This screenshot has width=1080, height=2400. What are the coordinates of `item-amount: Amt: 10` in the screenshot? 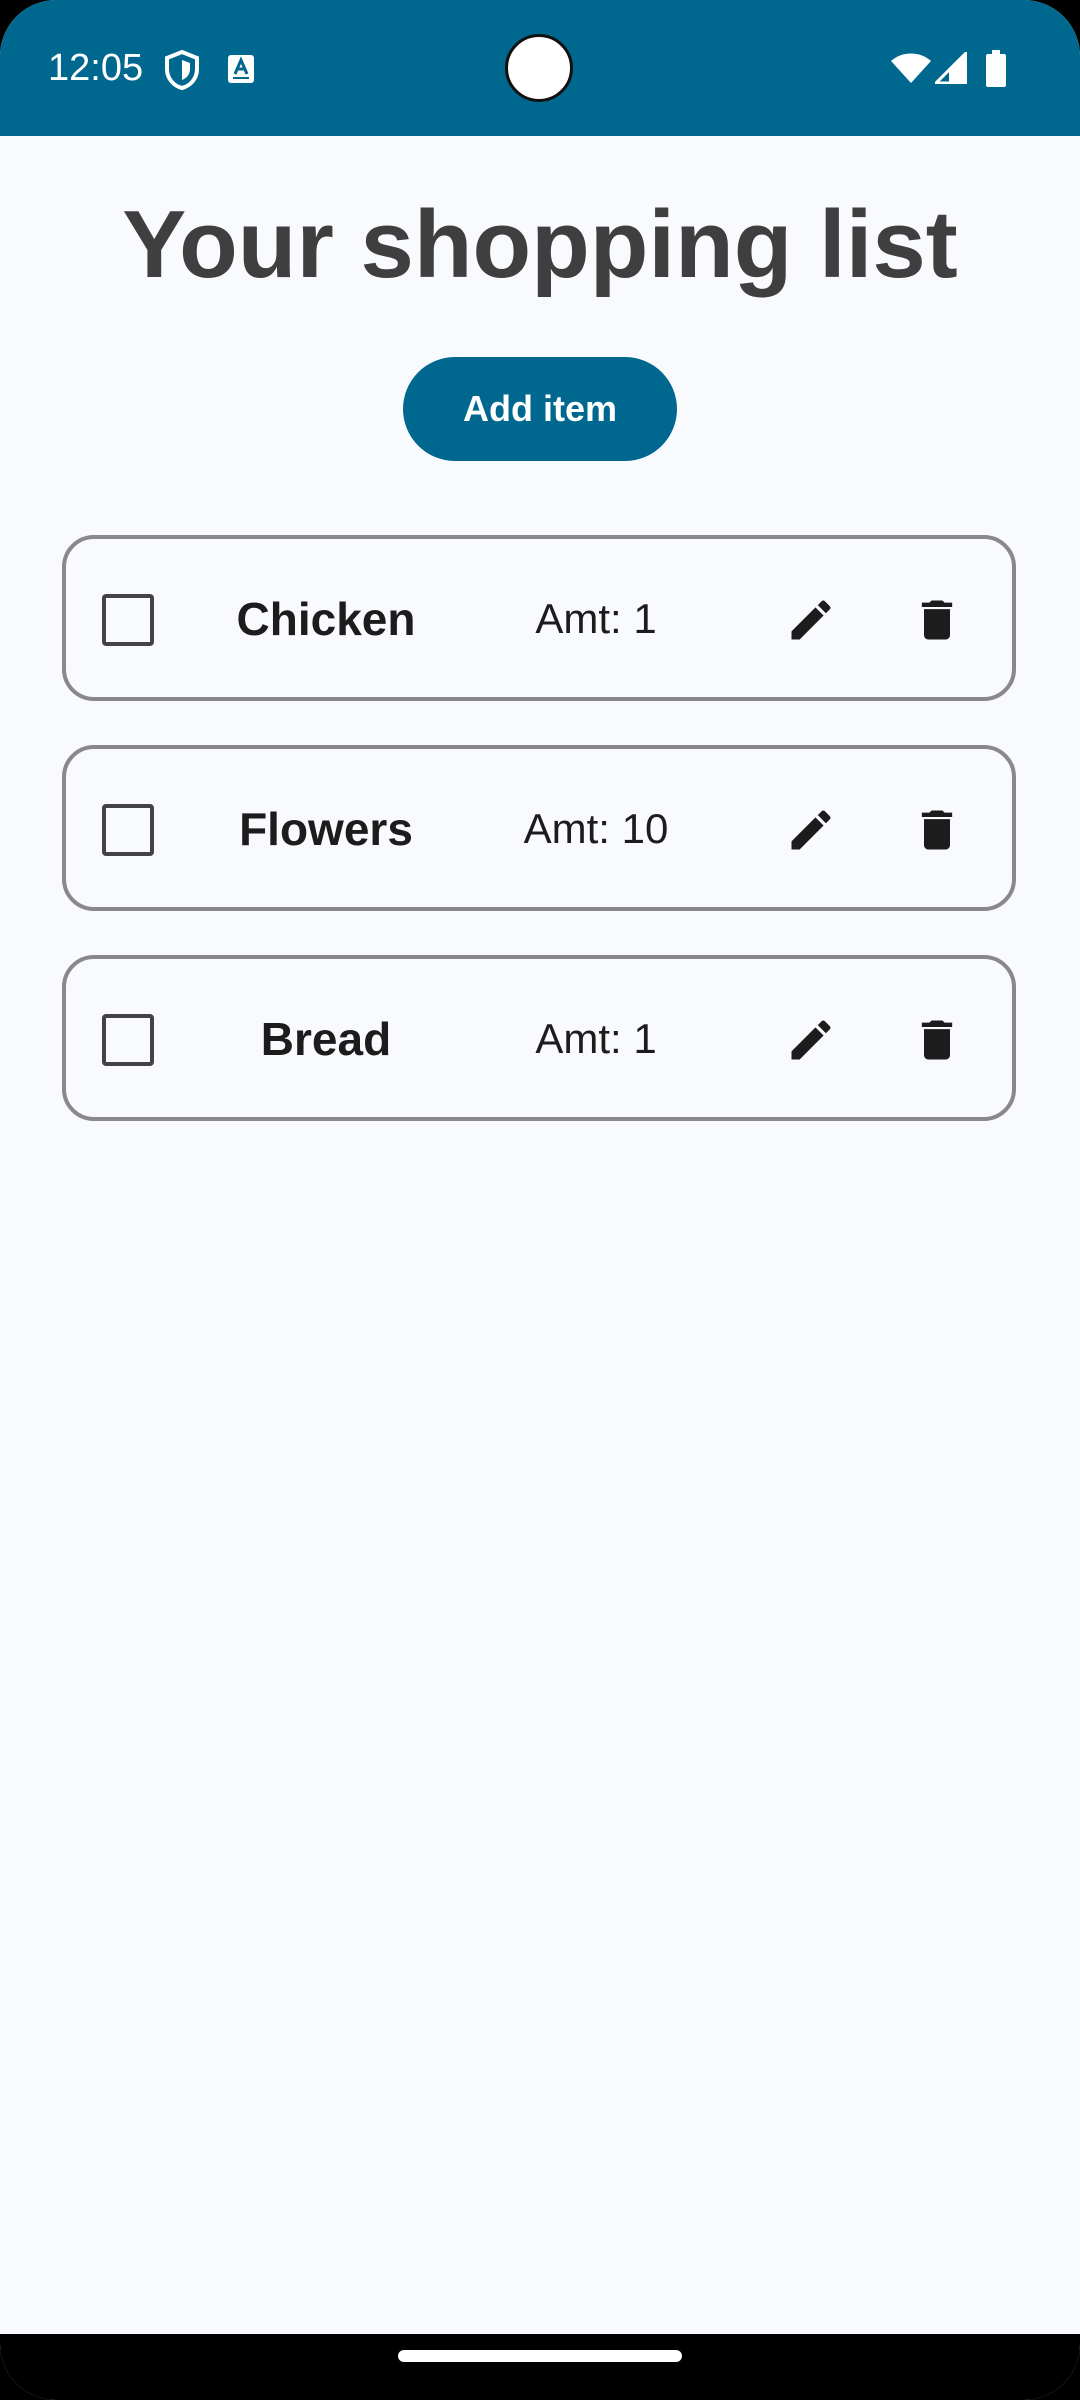 It's located at (596, 828).